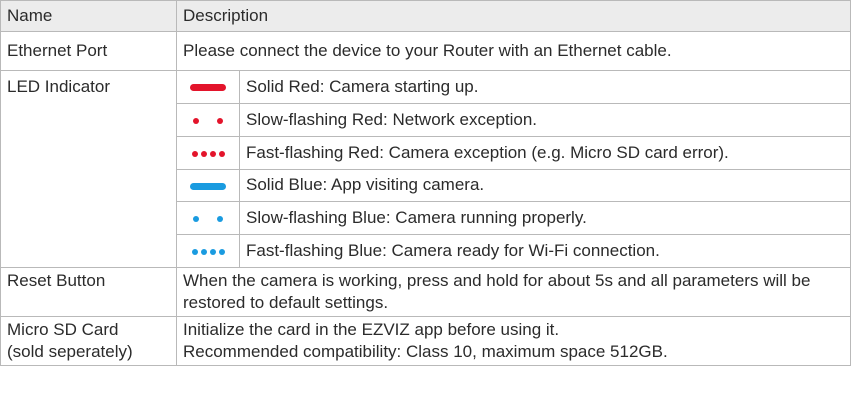 Image resolution: width=851 pixels, height=399 pixels. I want to click on slow-flashing-blue-led-icon, so click(208, 219).